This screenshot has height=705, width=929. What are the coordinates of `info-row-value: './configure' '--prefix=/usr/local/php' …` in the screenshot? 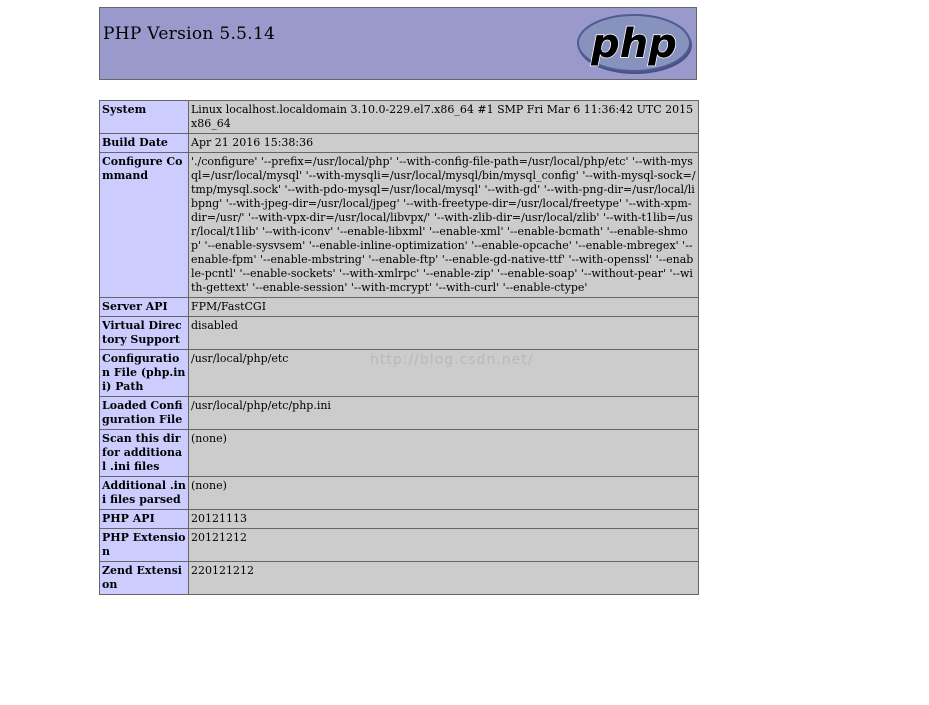 It's located at (443, 225).